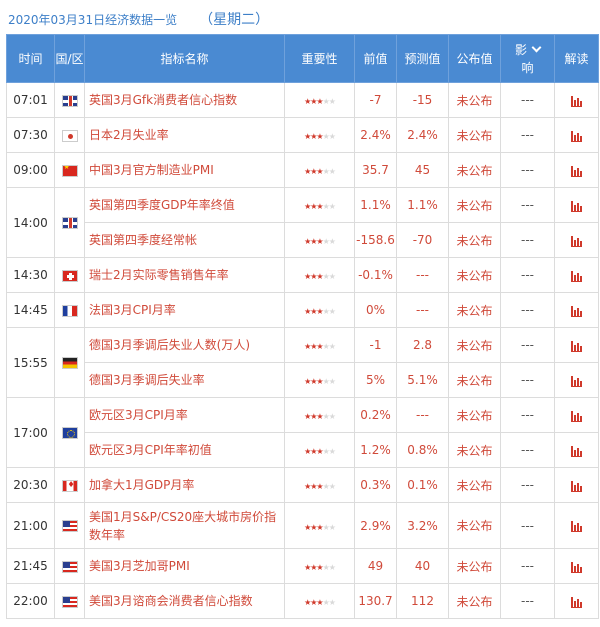  Describe the element at coordinates (375, 485) in the screenshot. I see `previous-value: 0.3%` at that location.